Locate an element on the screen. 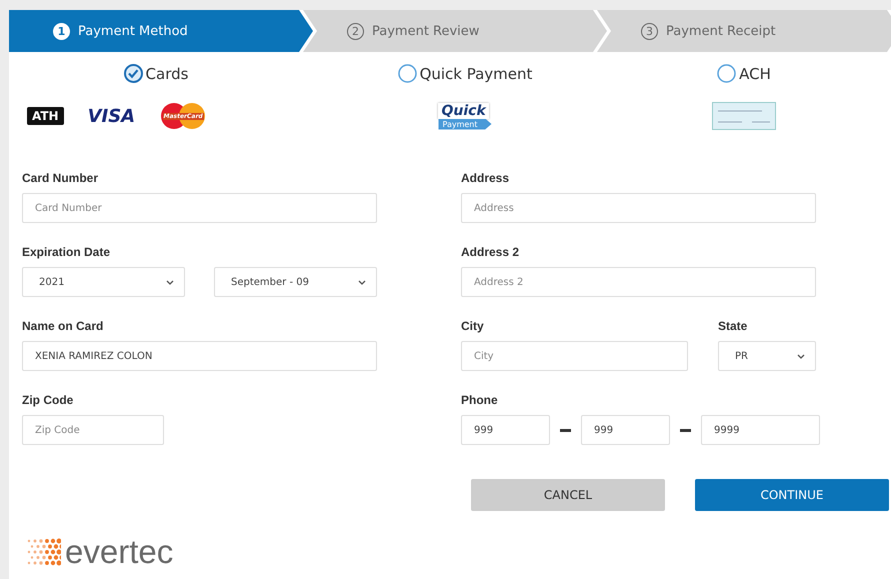  field-label: Zip Code is located at coordinates (48, 400).